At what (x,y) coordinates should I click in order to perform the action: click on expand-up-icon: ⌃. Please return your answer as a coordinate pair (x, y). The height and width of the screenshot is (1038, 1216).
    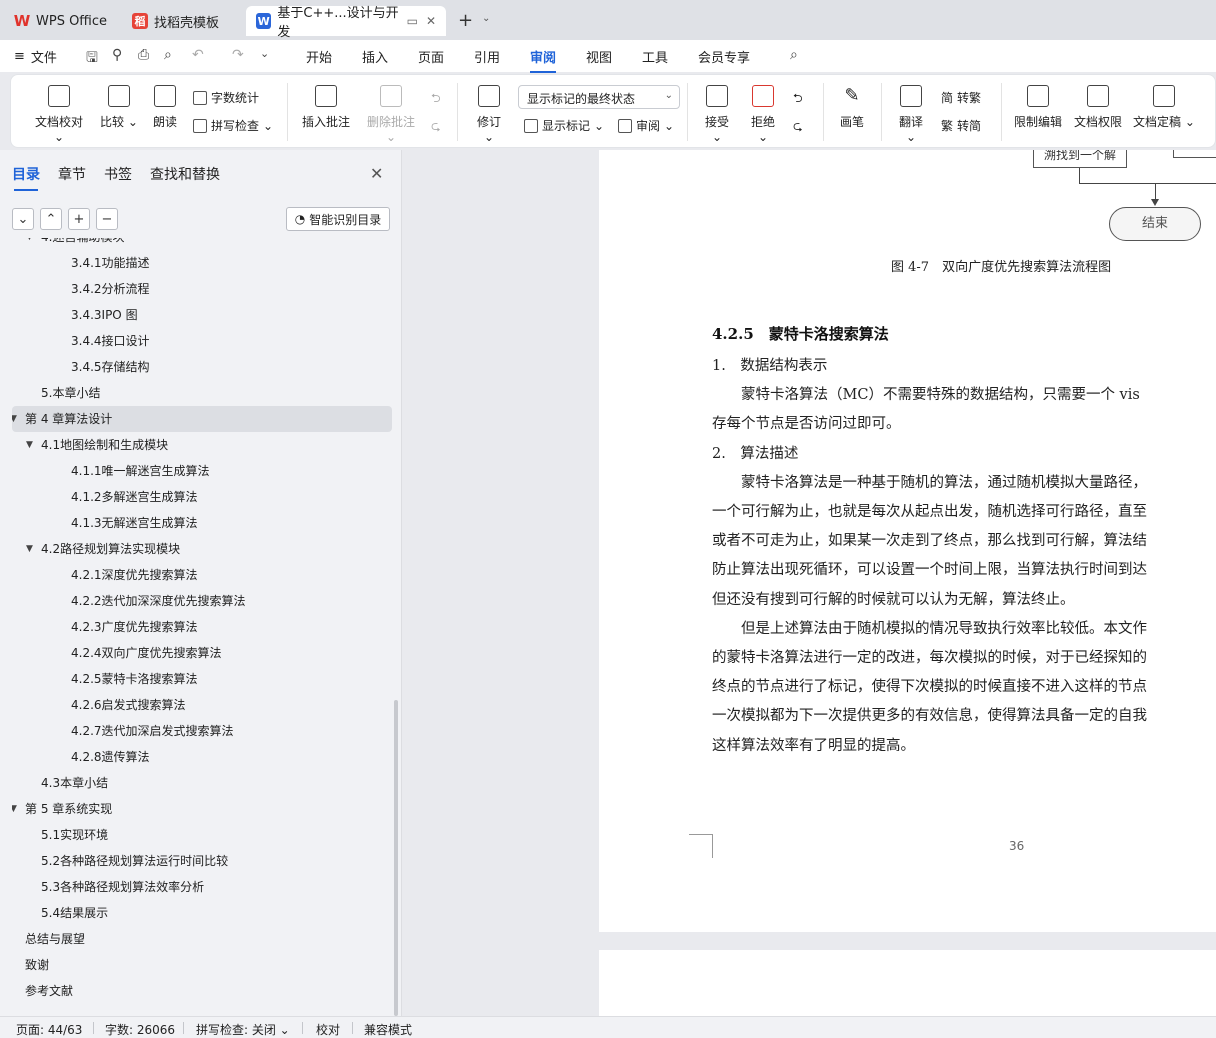
    Looking at the image, I should click on (51, 219).